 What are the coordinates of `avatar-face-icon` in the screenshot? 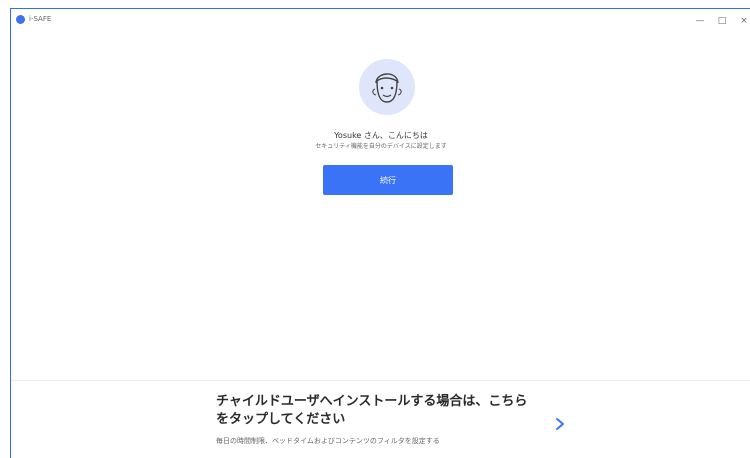 It's located at (387, 88).